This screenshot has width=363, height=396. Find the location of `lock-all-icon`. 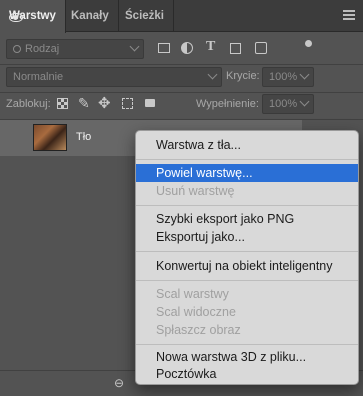

lock-all-icon is located at coordinates (150, 103).